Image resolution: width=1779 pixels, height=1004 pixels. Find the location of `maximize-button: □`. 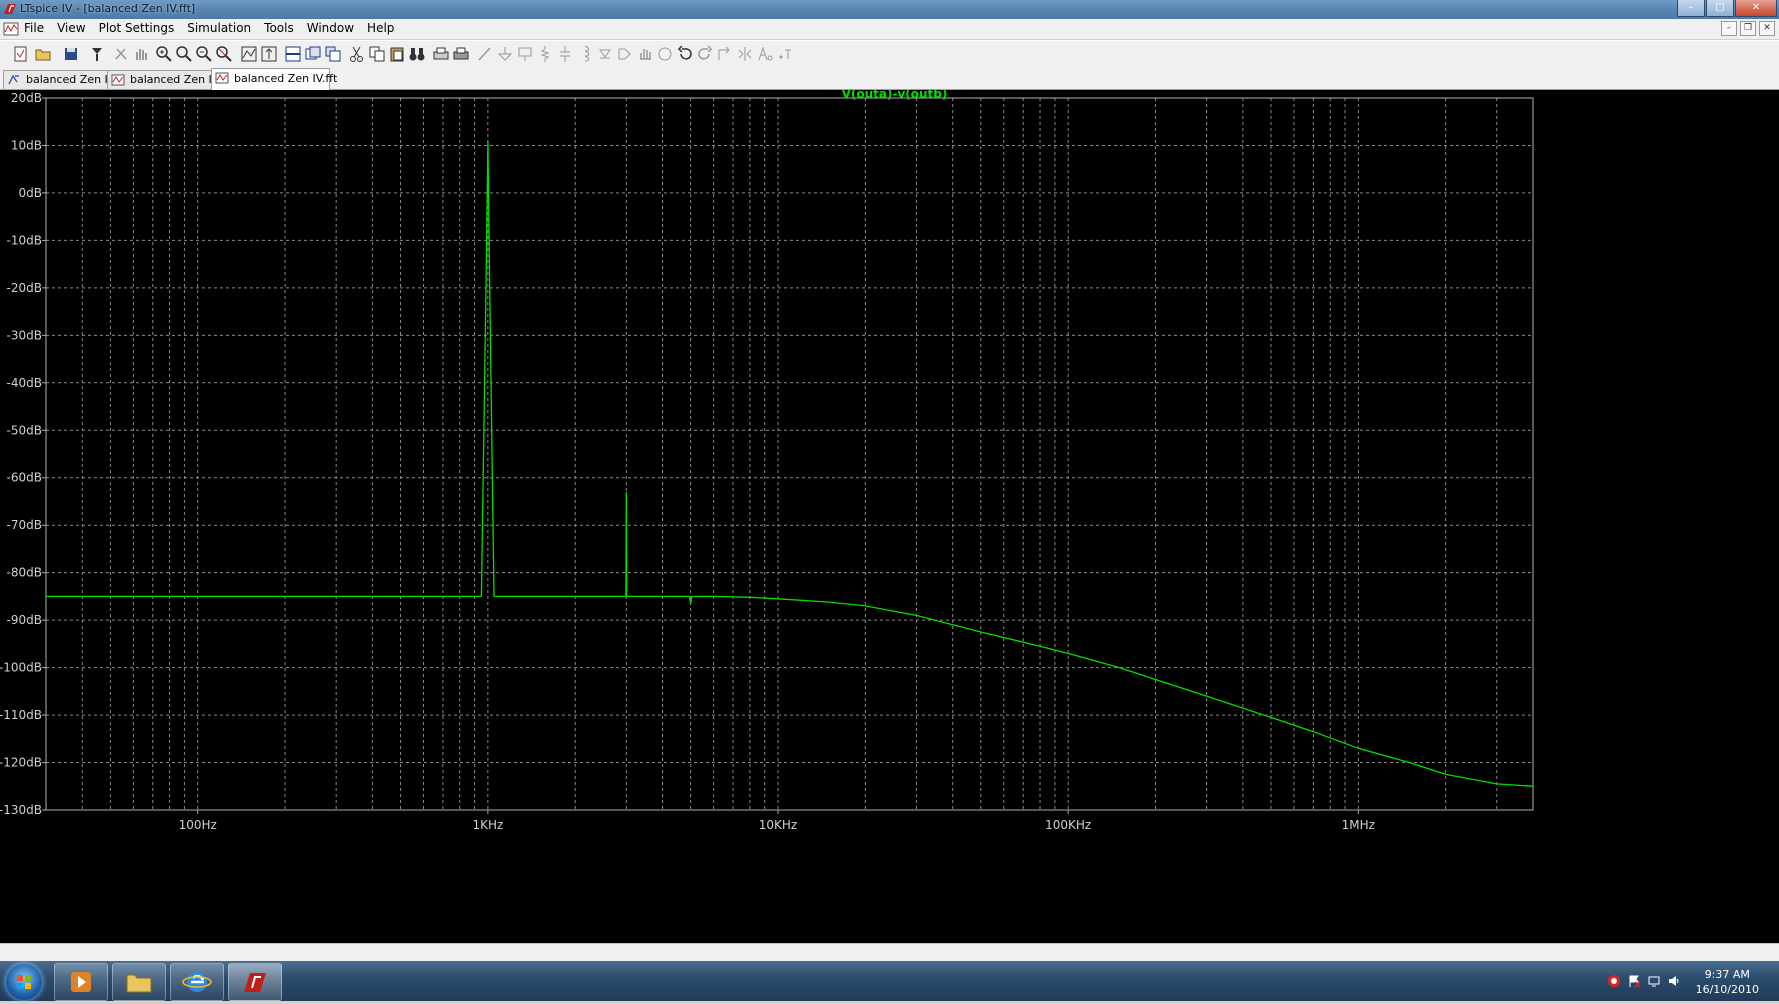

maximize-button: □ is located at coordinates (1720, 8).